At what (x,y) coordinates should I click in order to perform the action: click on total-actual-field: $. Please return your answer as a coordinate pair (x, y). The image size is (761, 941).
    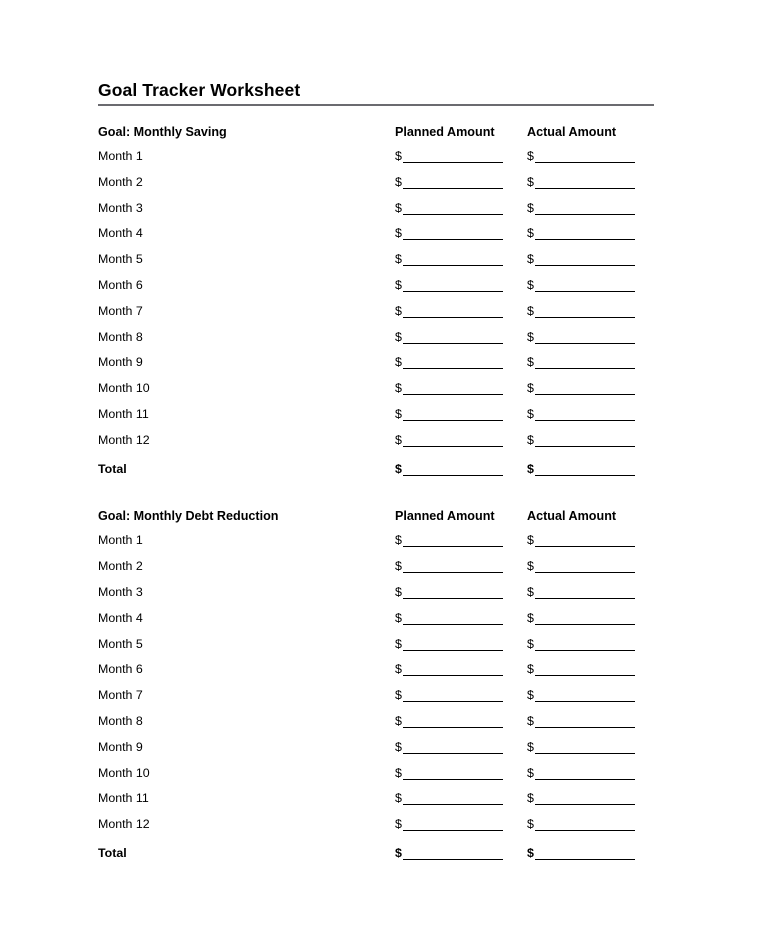
    Looking at the image, I should click on (581, 853).